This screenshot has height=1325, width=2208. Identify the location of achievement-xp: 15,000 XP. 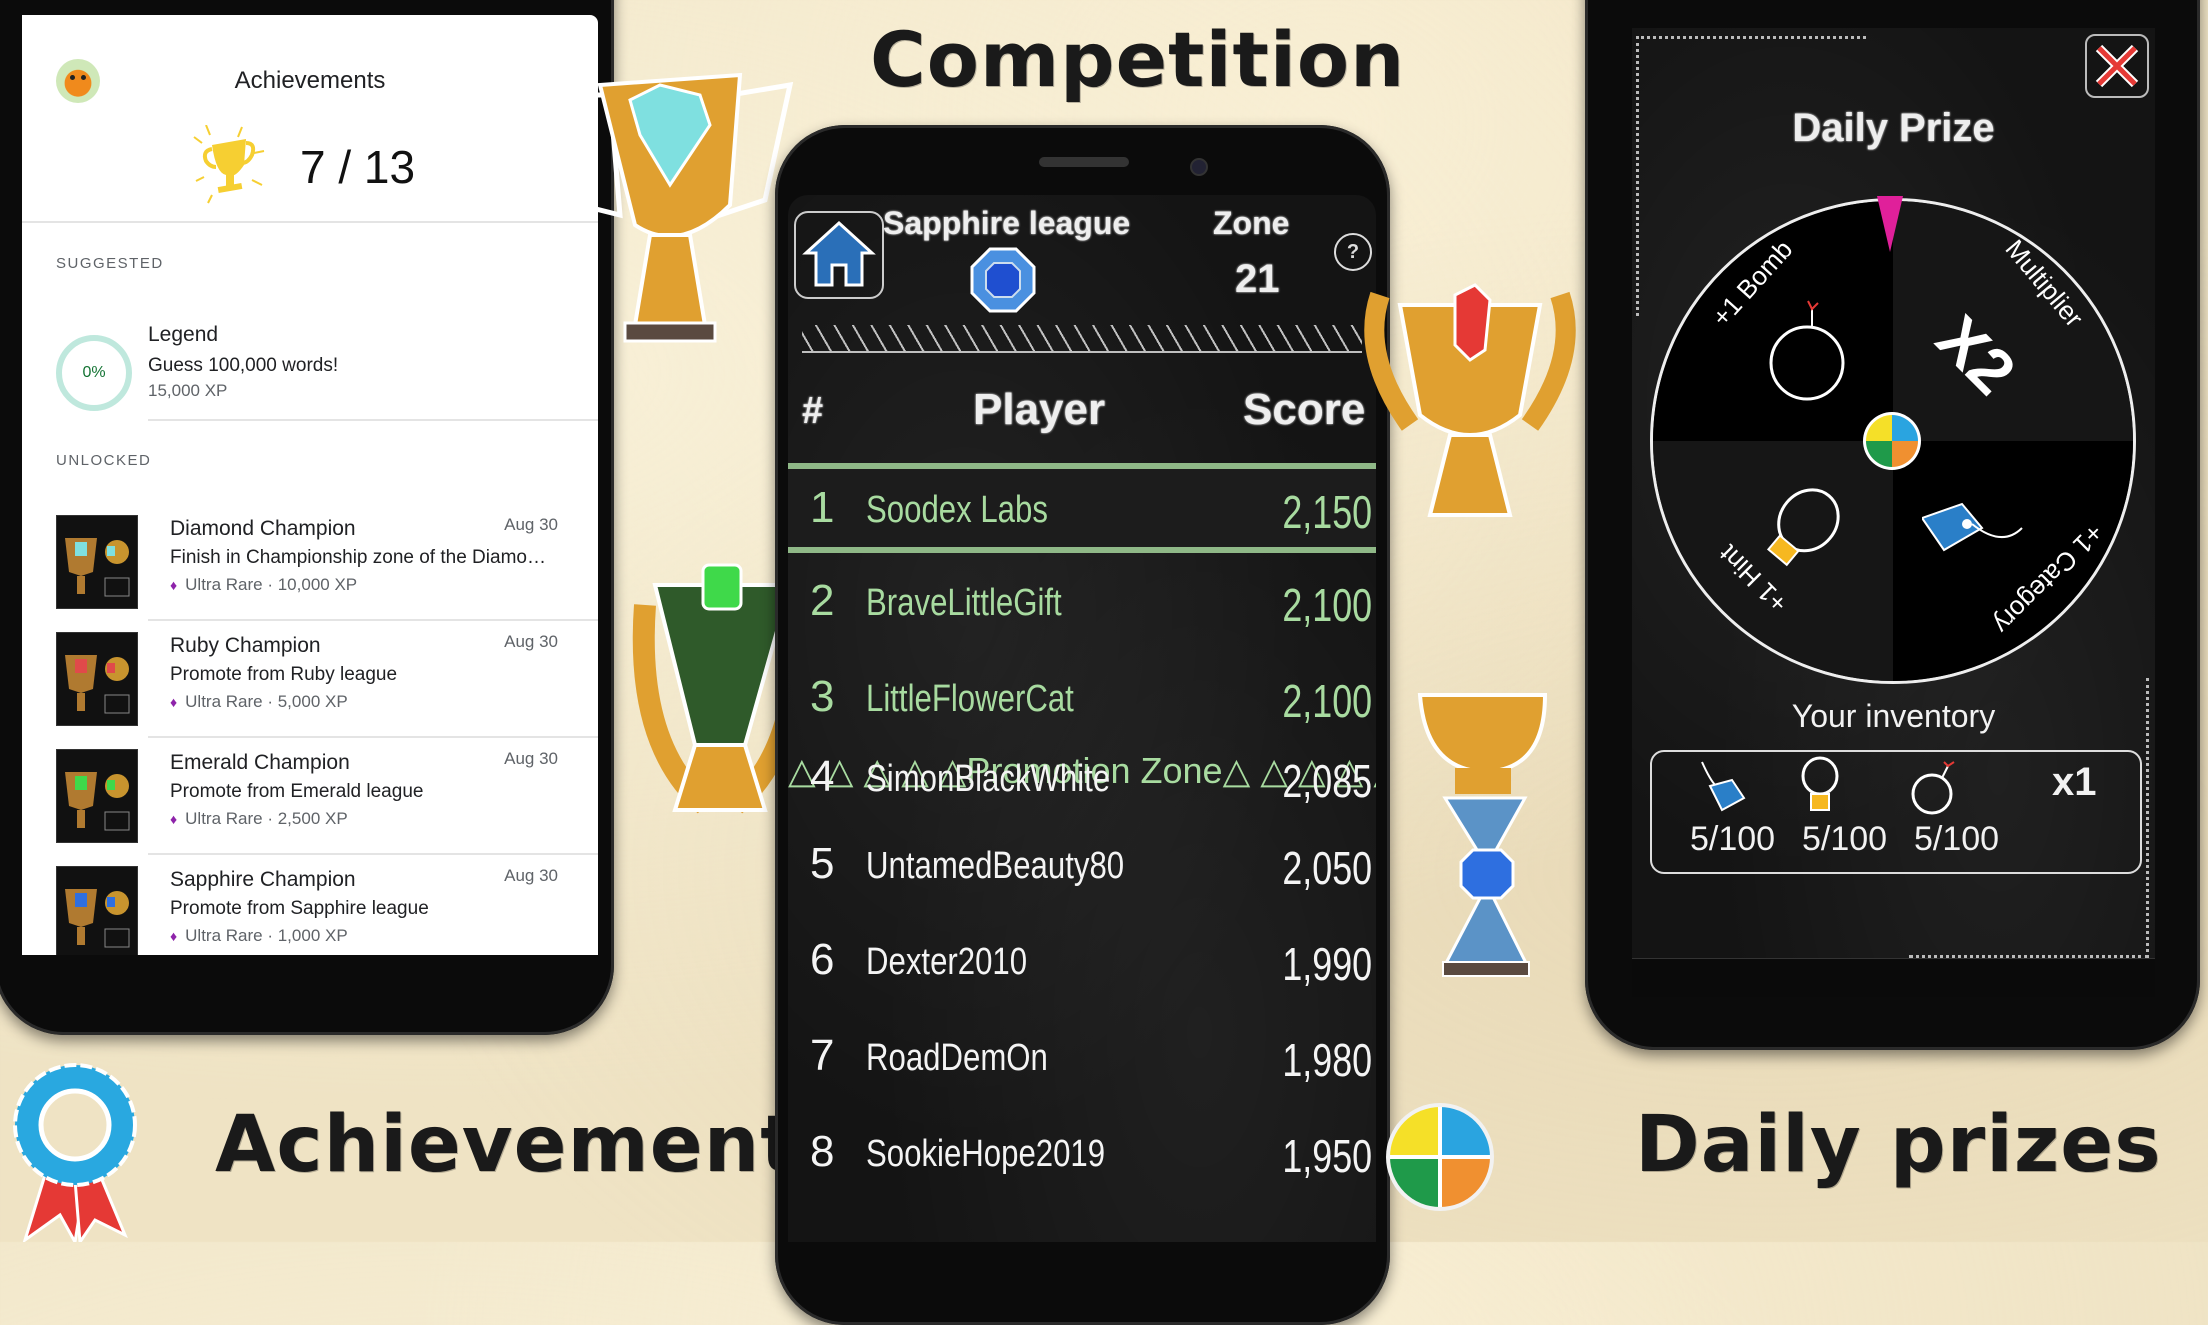
(188, 390).